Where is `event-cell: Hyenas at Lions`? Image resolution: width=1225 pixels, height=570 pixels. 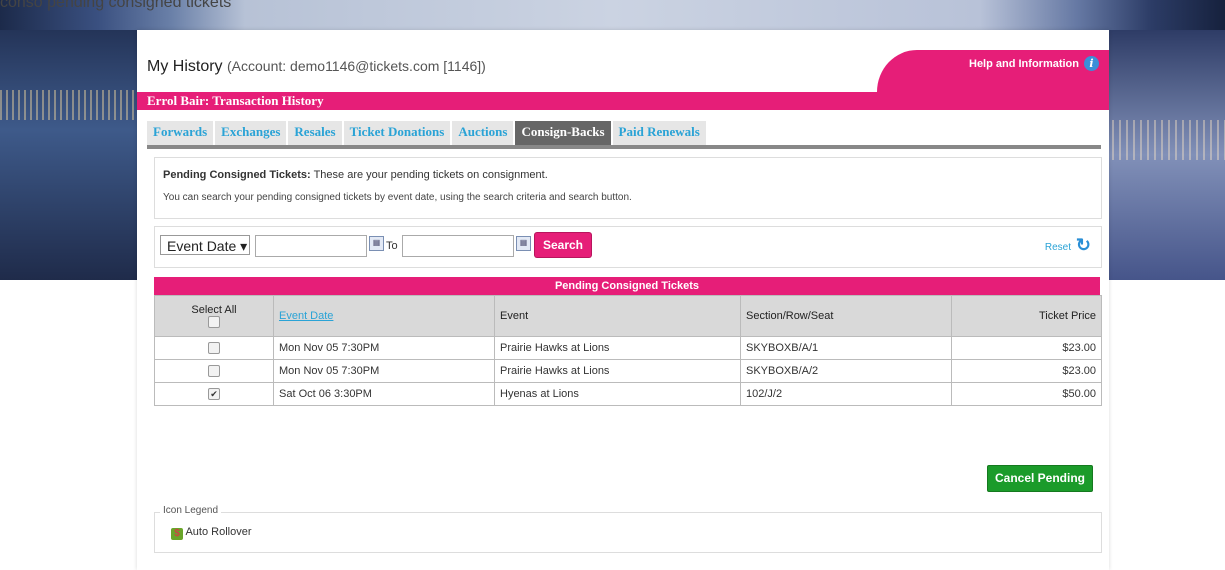 event-cell: Hyenas at Lions is located at coordinates (617, 394).